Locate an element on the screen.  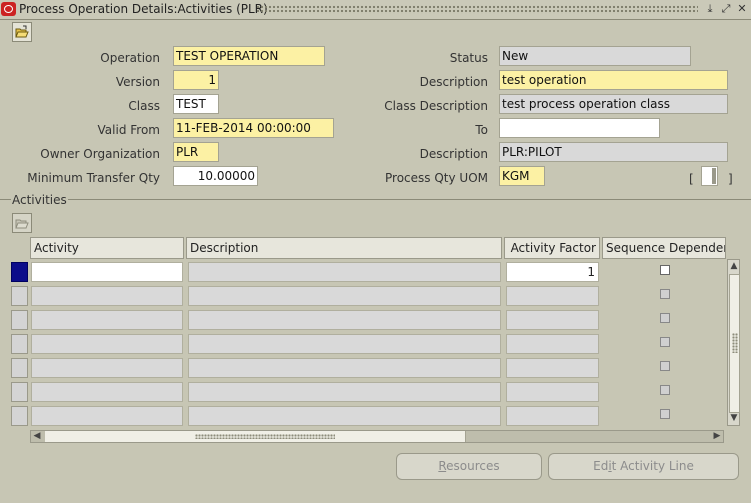
vertical-scrollbar: ▲ ▼ is located at coordinates (733, 342).